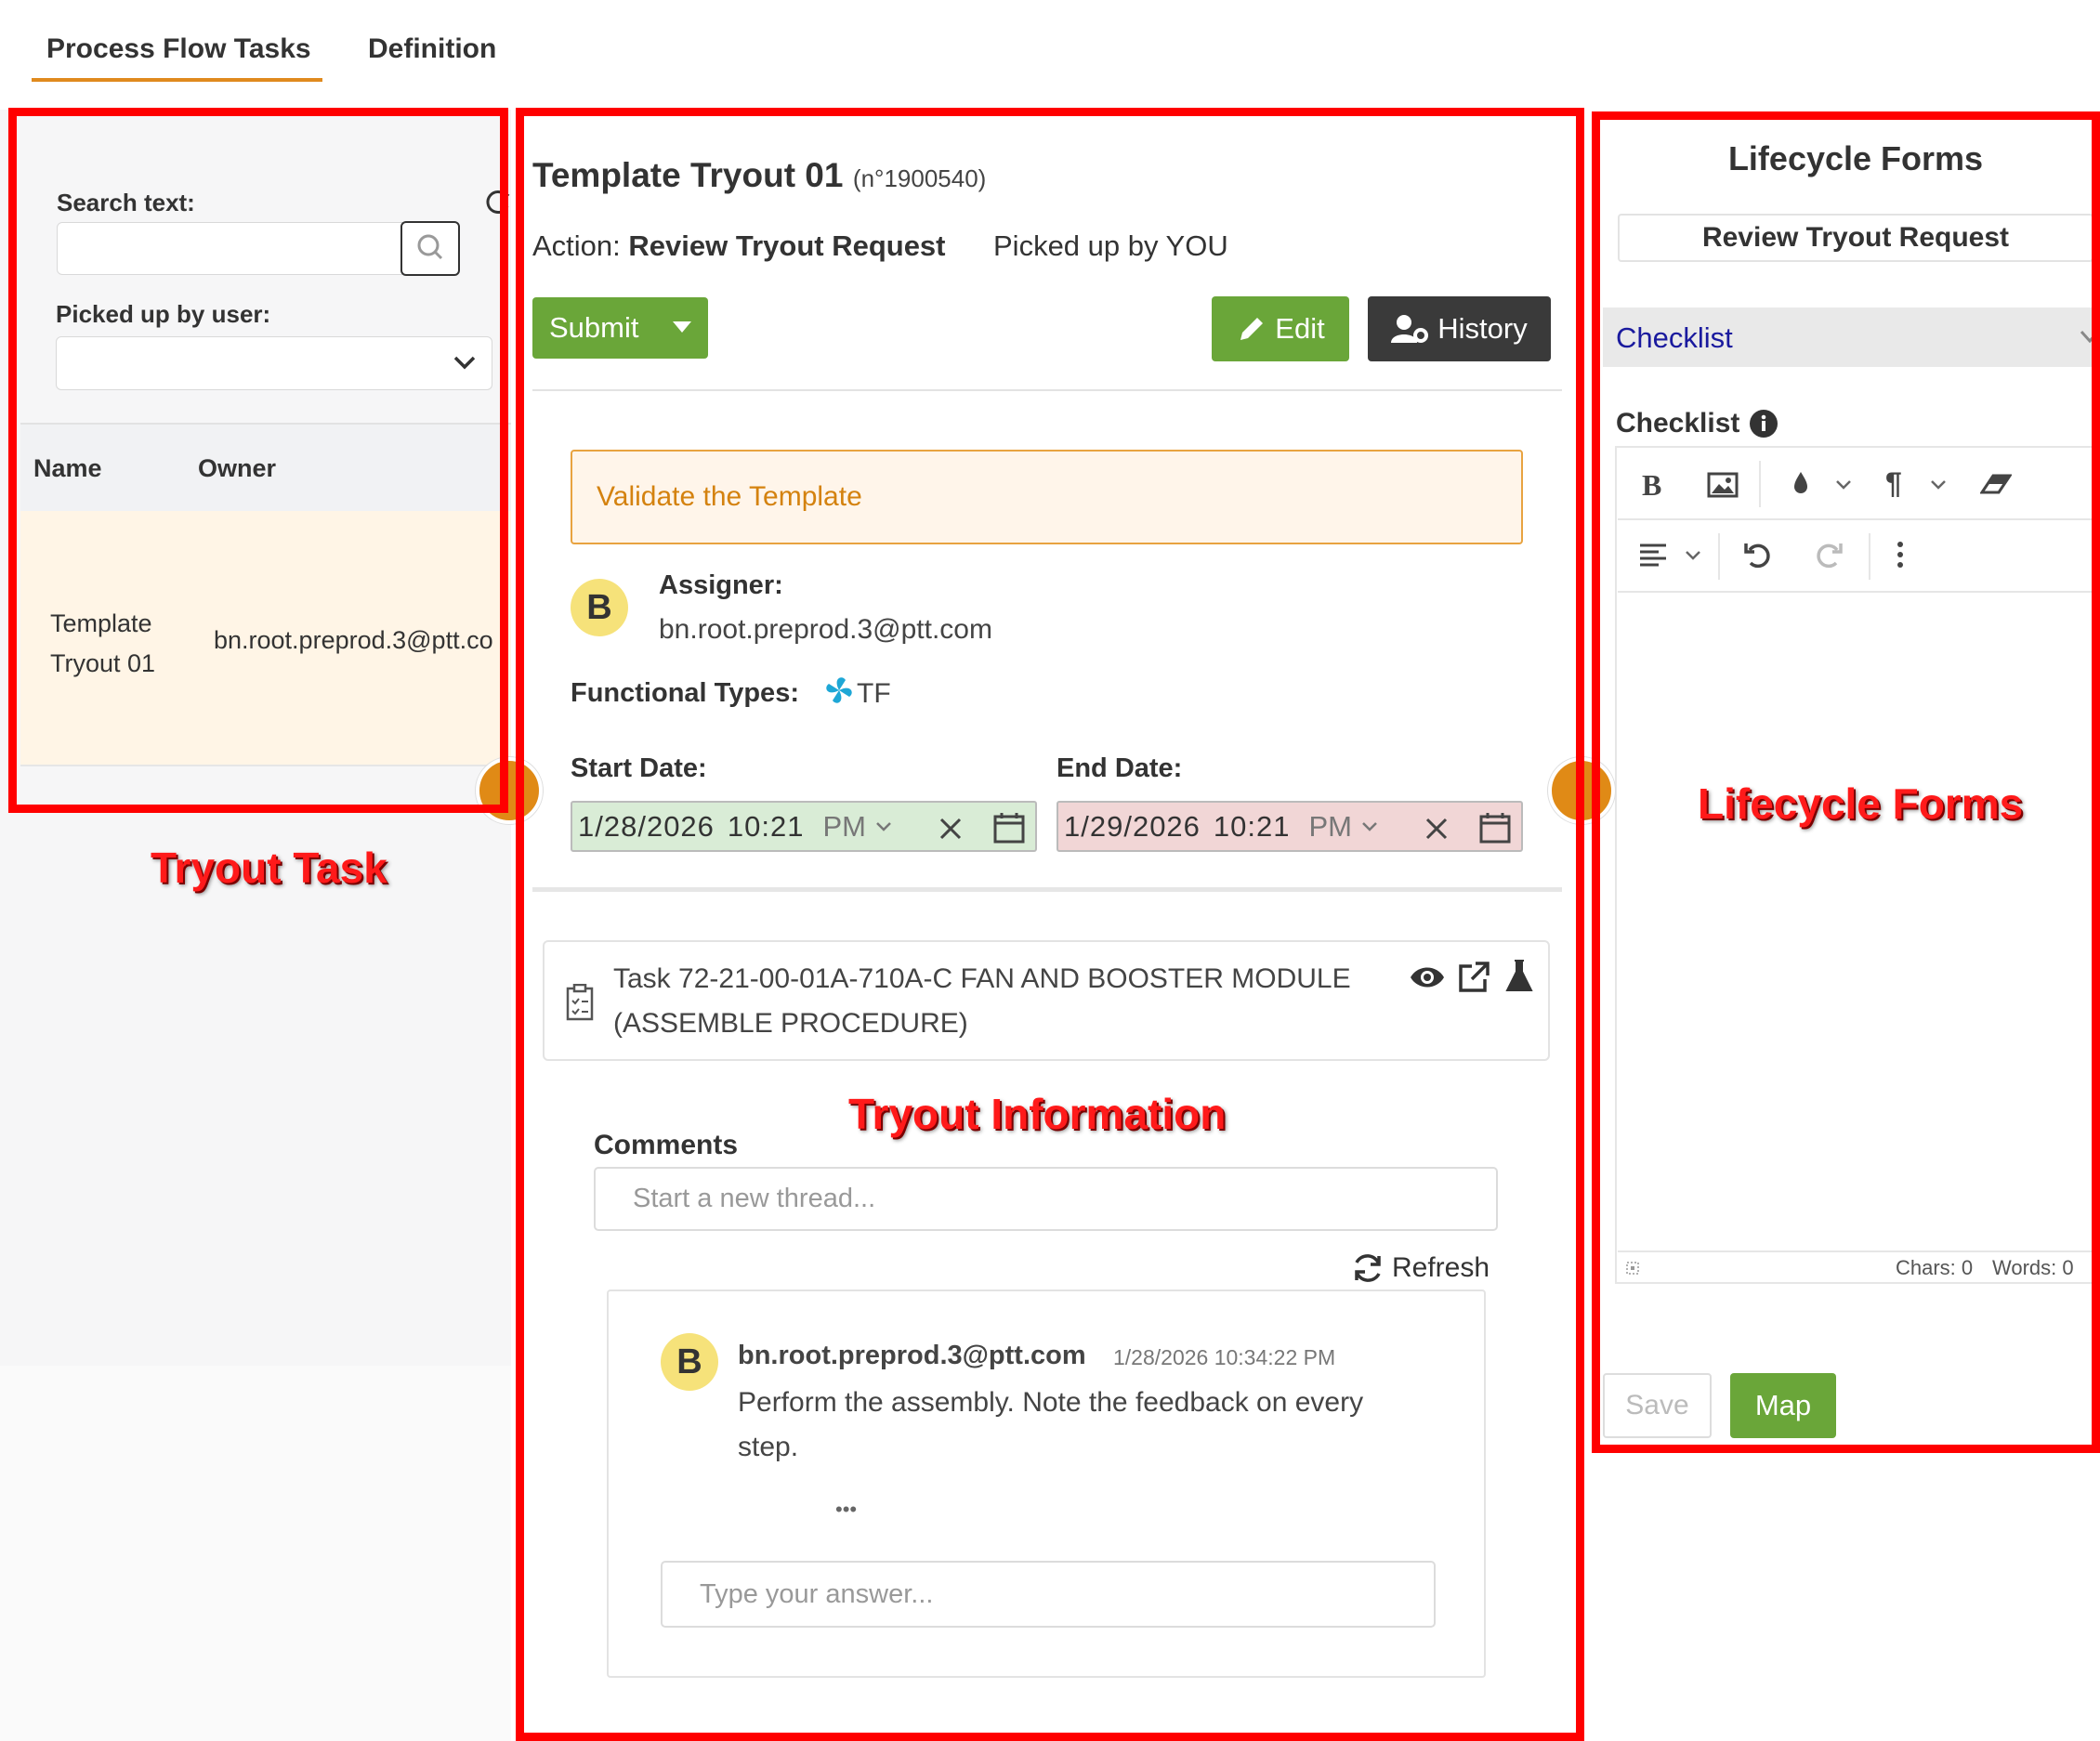  Describe the element at coordinates (258, 460) in the screenshot. I see `annotation-frame-tryout-task` at that location.